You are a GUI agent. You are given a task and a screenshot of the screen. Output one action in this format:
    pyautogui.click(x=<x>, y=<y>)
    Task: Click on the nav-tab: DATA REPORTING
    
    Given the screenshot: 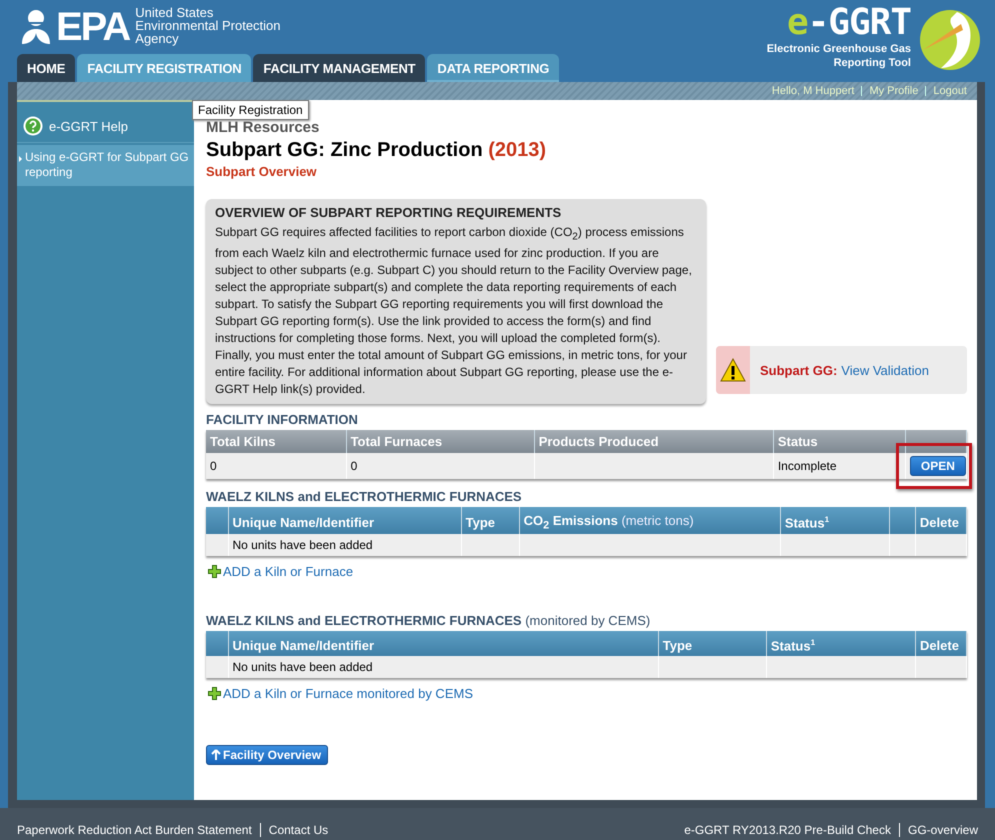 What is the action you would take?
    pyautogui.click(x=493, y=68)
    